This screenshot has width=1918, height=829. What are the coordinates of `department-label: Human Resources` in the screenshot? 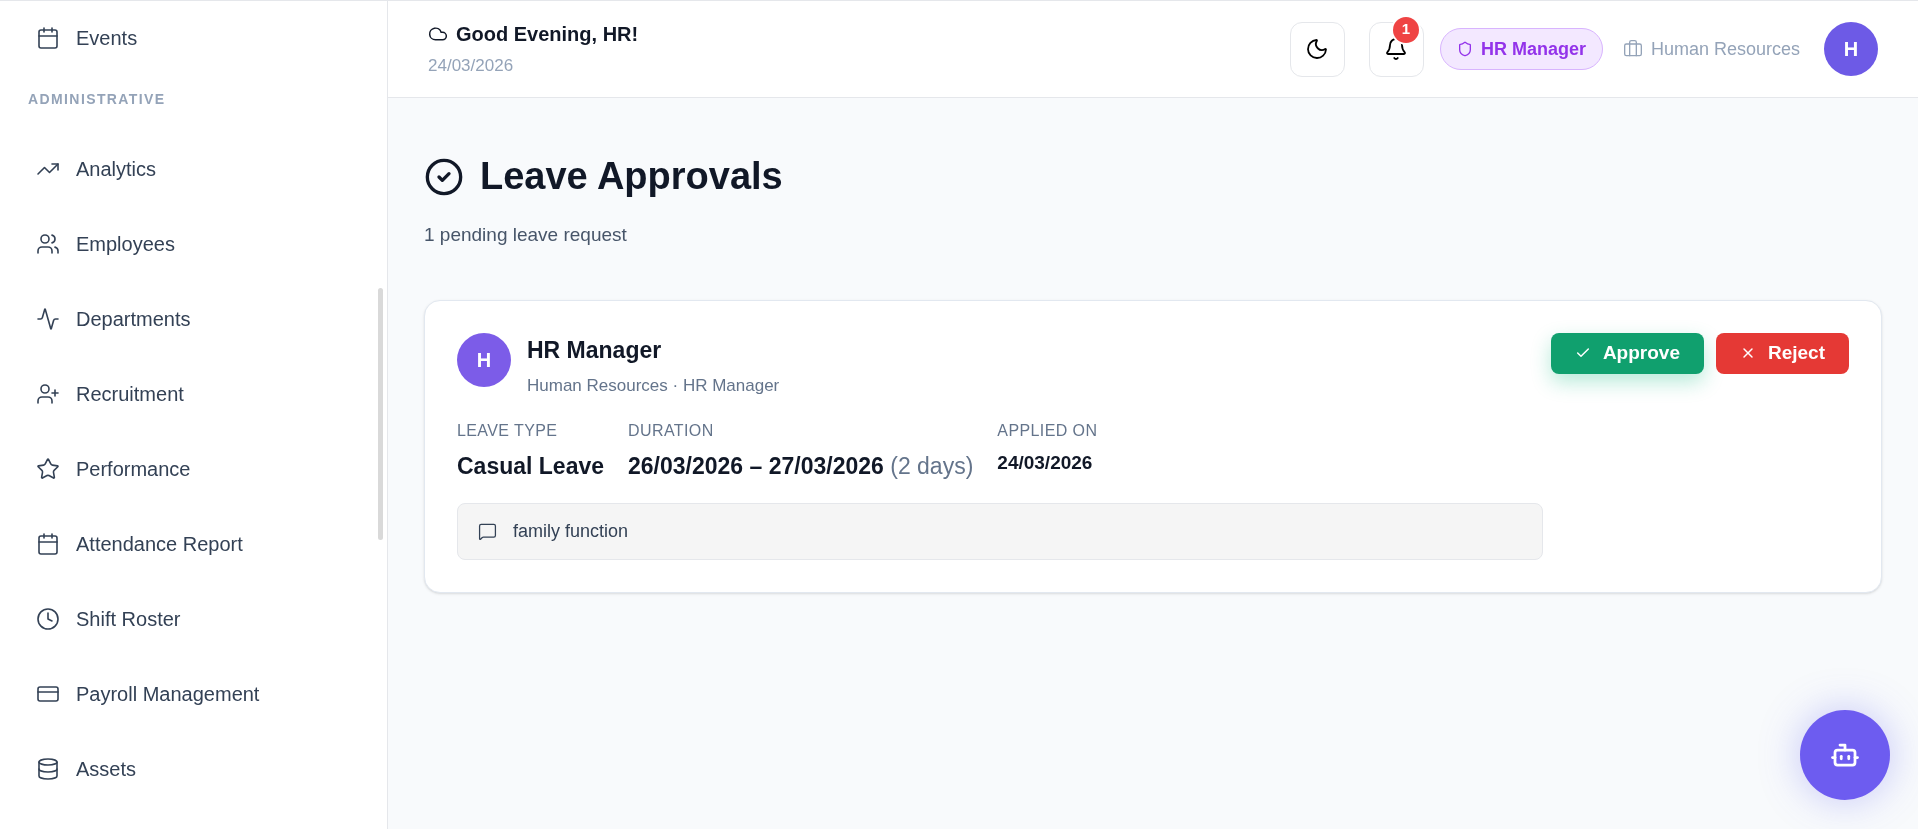 It's located at (1711, 49).